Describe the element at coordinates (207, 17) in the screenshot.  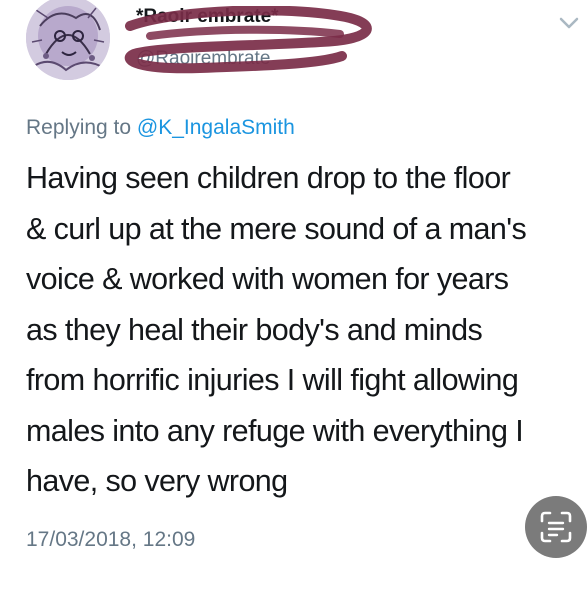
I see `author-display-name: *Raoir embrate*` at that location.